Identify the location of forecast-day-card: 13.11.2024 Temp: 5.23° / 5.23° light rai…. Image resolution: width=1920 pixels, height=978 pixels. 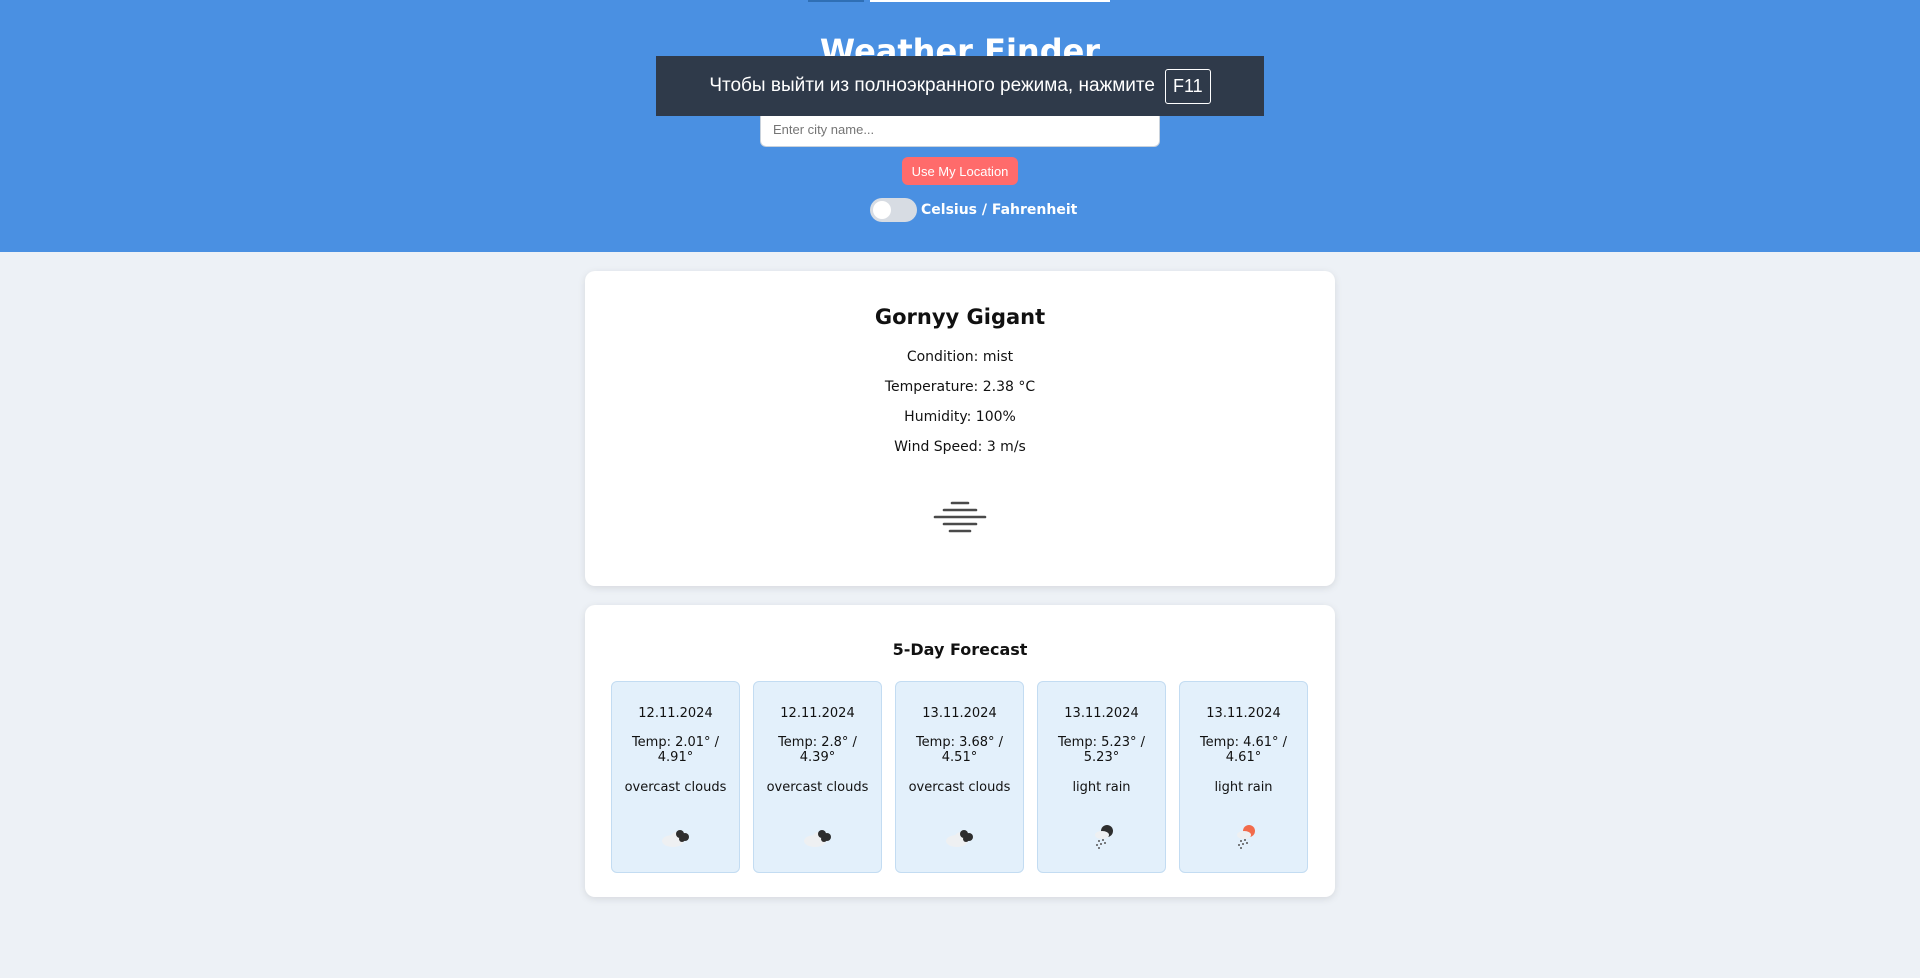
(1101, 777).